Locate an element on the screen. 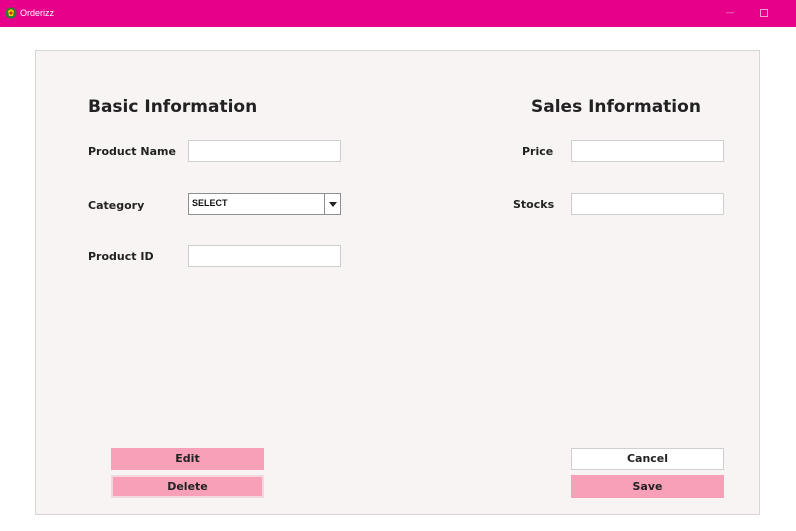 The image size is (796, 531). maximize-icon is located at coordinates (764, 13).